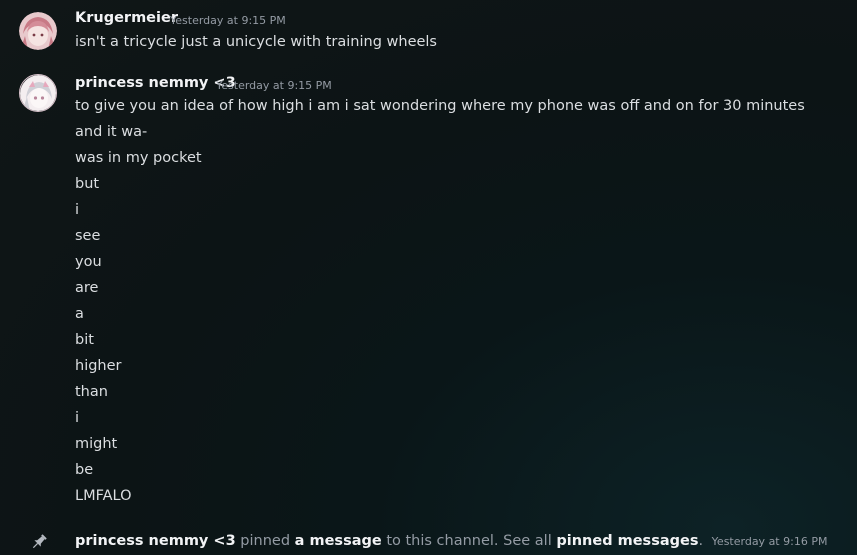  What do you see at coordinates (79, 314) in the screenshot?
I see `message-text: a` at bounding box center [79, 314].